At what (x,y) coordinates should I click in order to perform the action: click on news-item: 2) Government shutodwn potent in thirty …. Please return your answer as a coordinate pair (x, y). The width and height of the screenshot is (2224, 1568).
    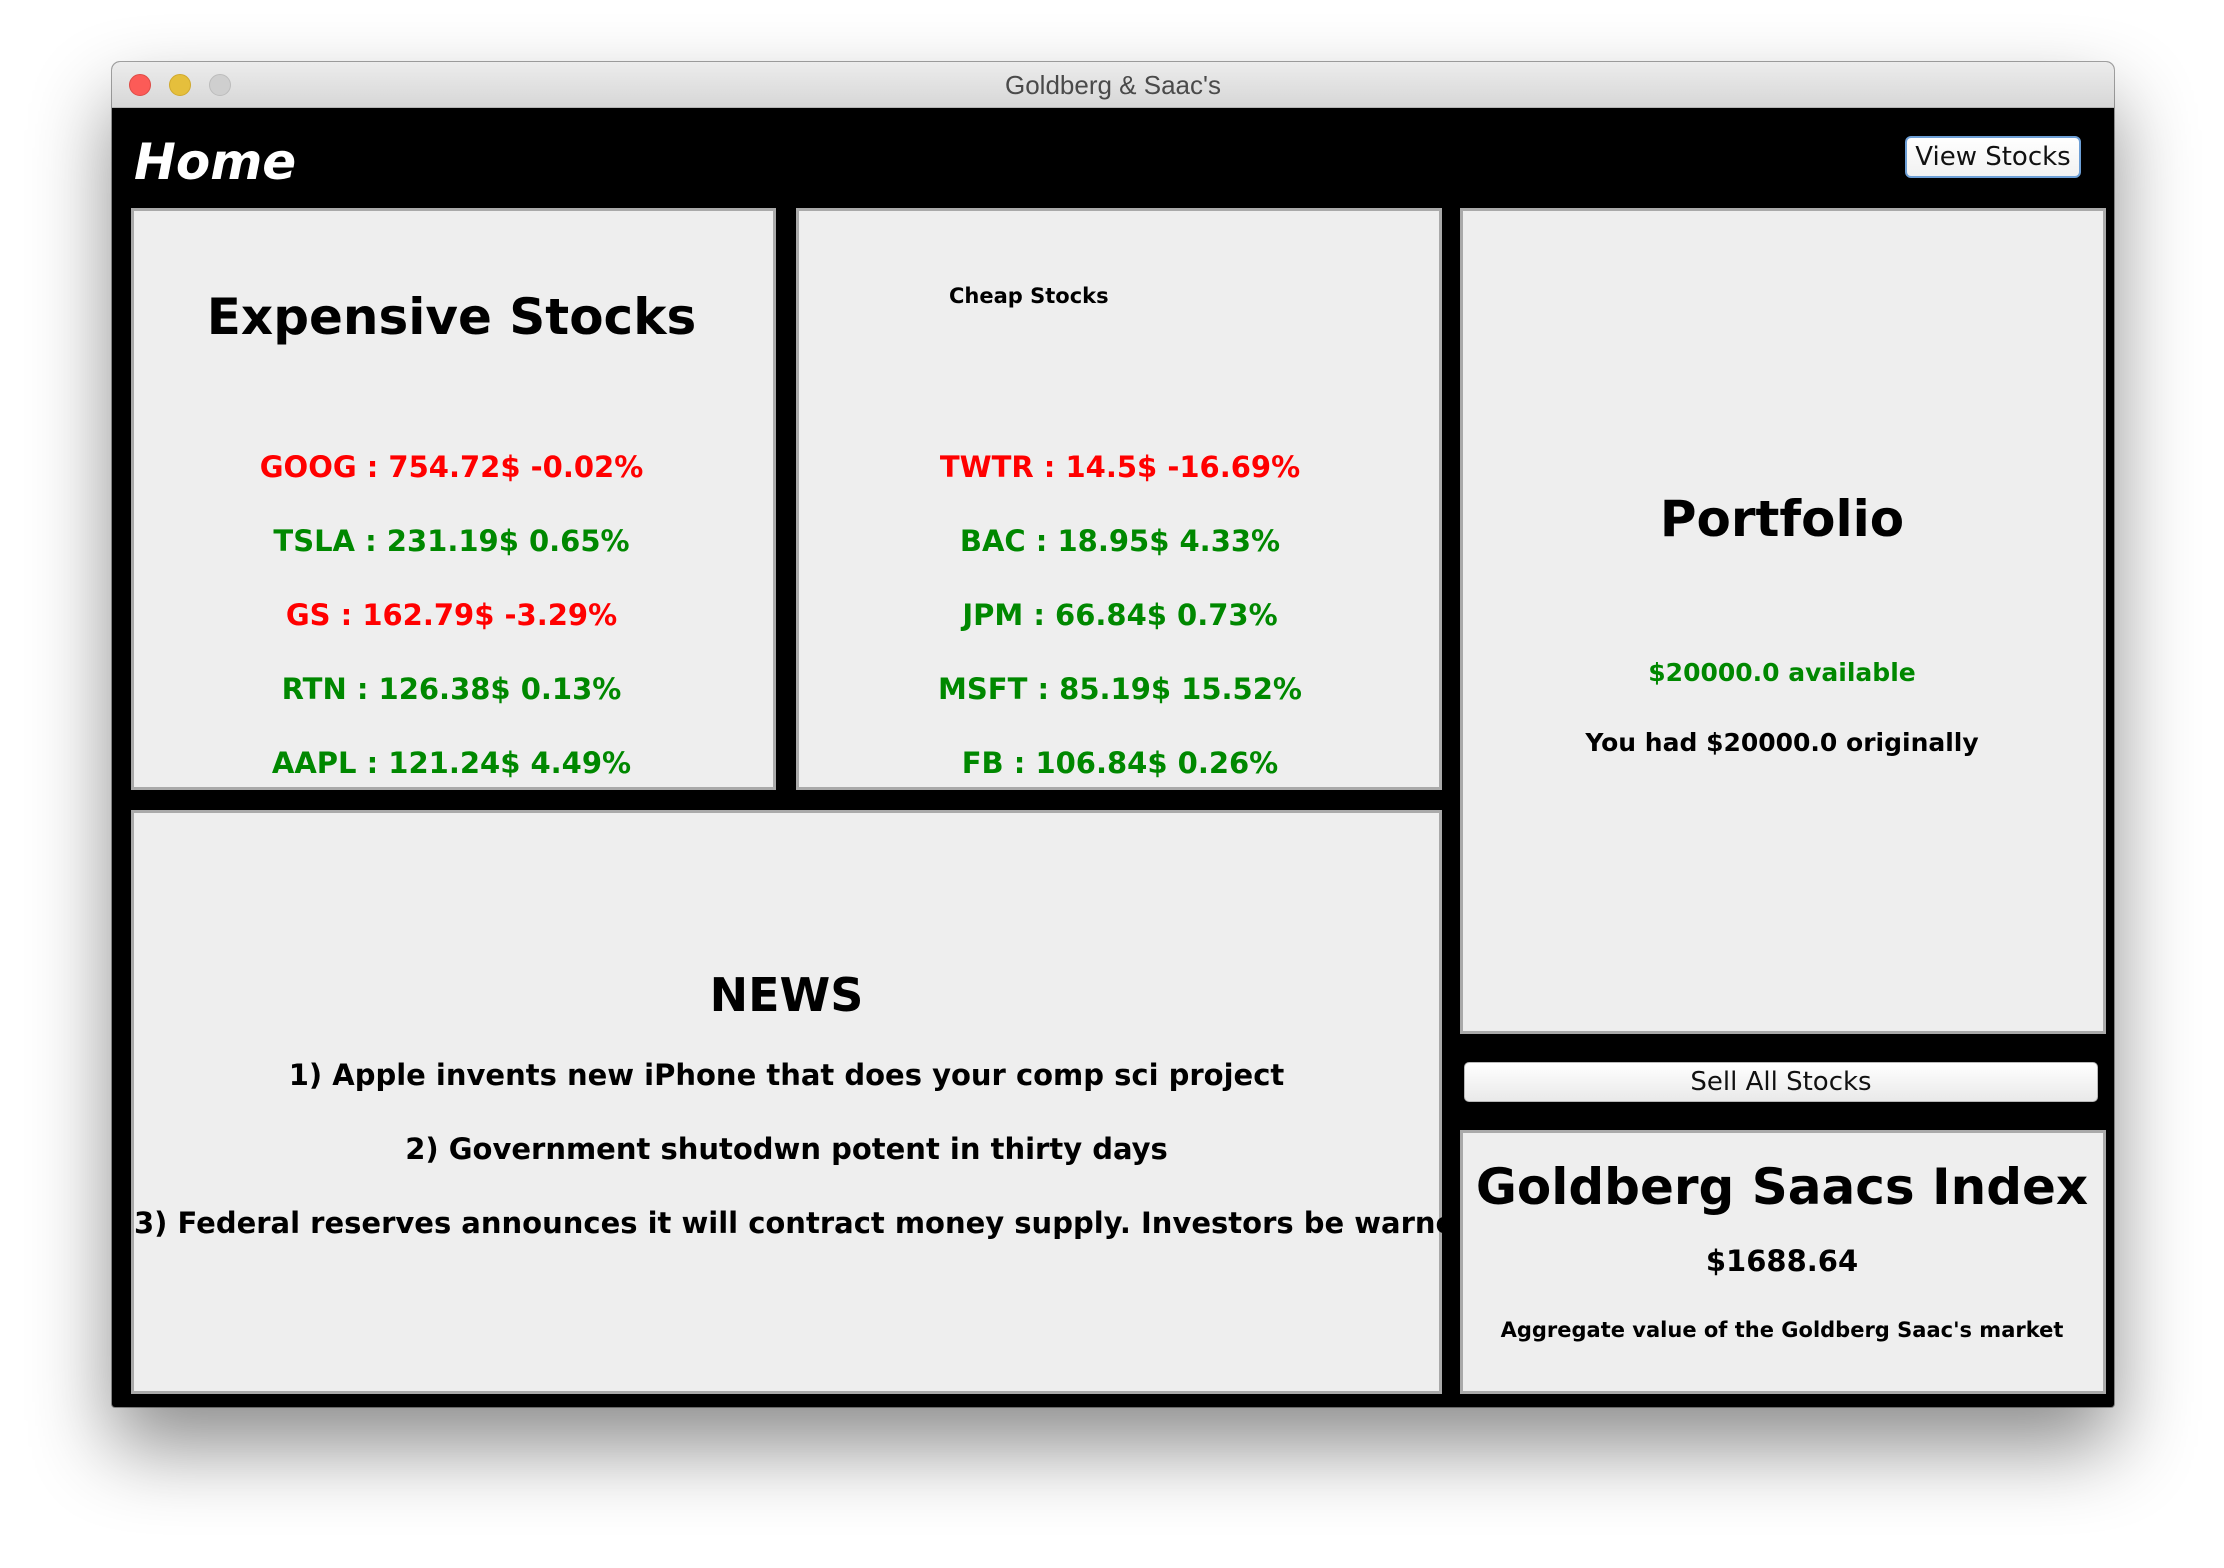
    Looking at the image, I should click on (786, 1149).